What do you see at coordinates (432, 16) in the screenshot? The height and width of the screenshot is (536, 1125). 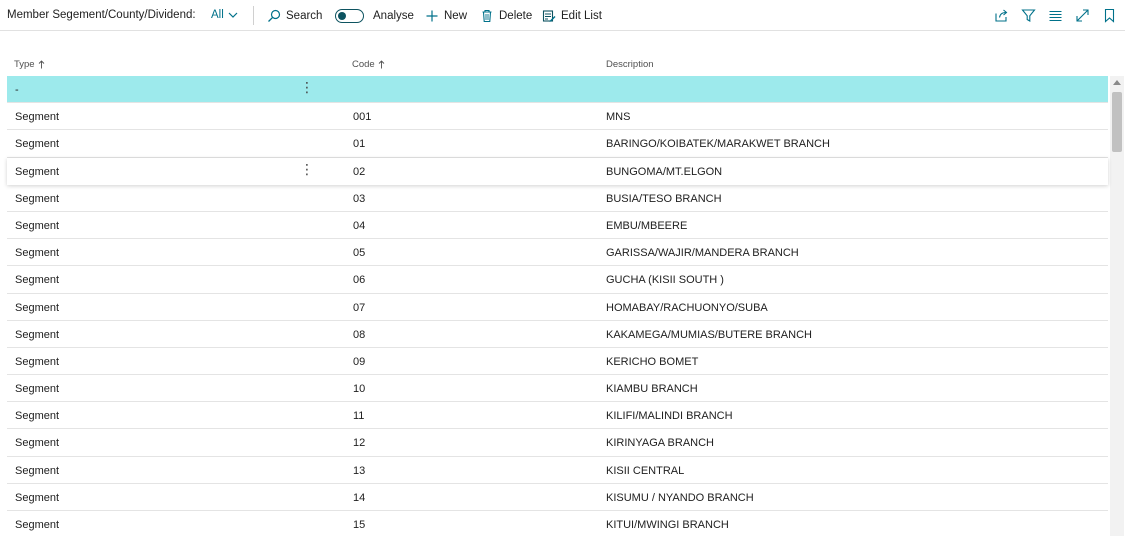 I see `plus-icon` at bounding box center [432, 16].